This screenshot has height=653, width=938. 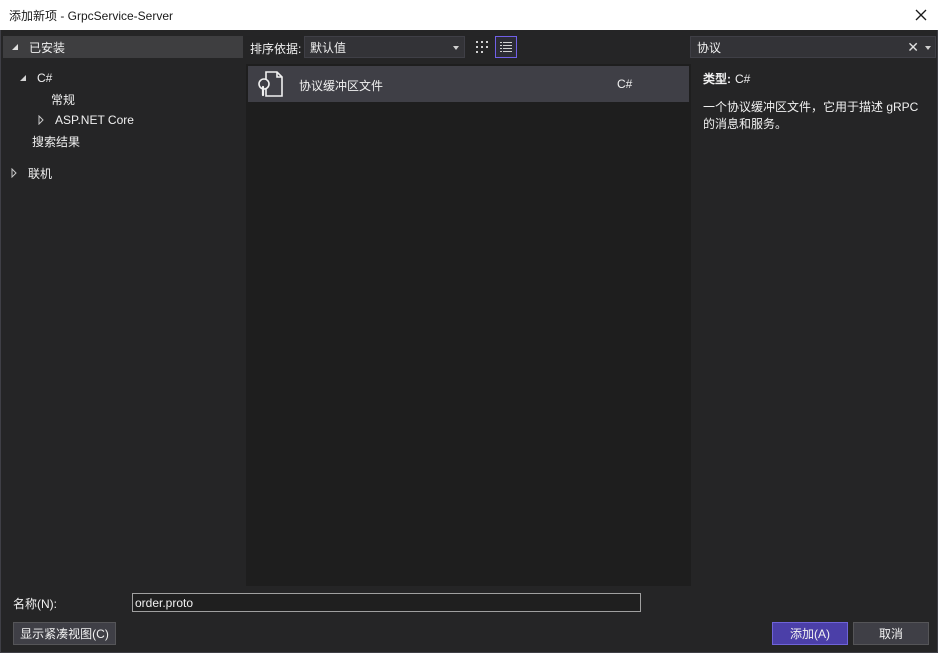 I want to click on compact-view-button: 显示紧凑视图(C), so click(x=64, y=633).